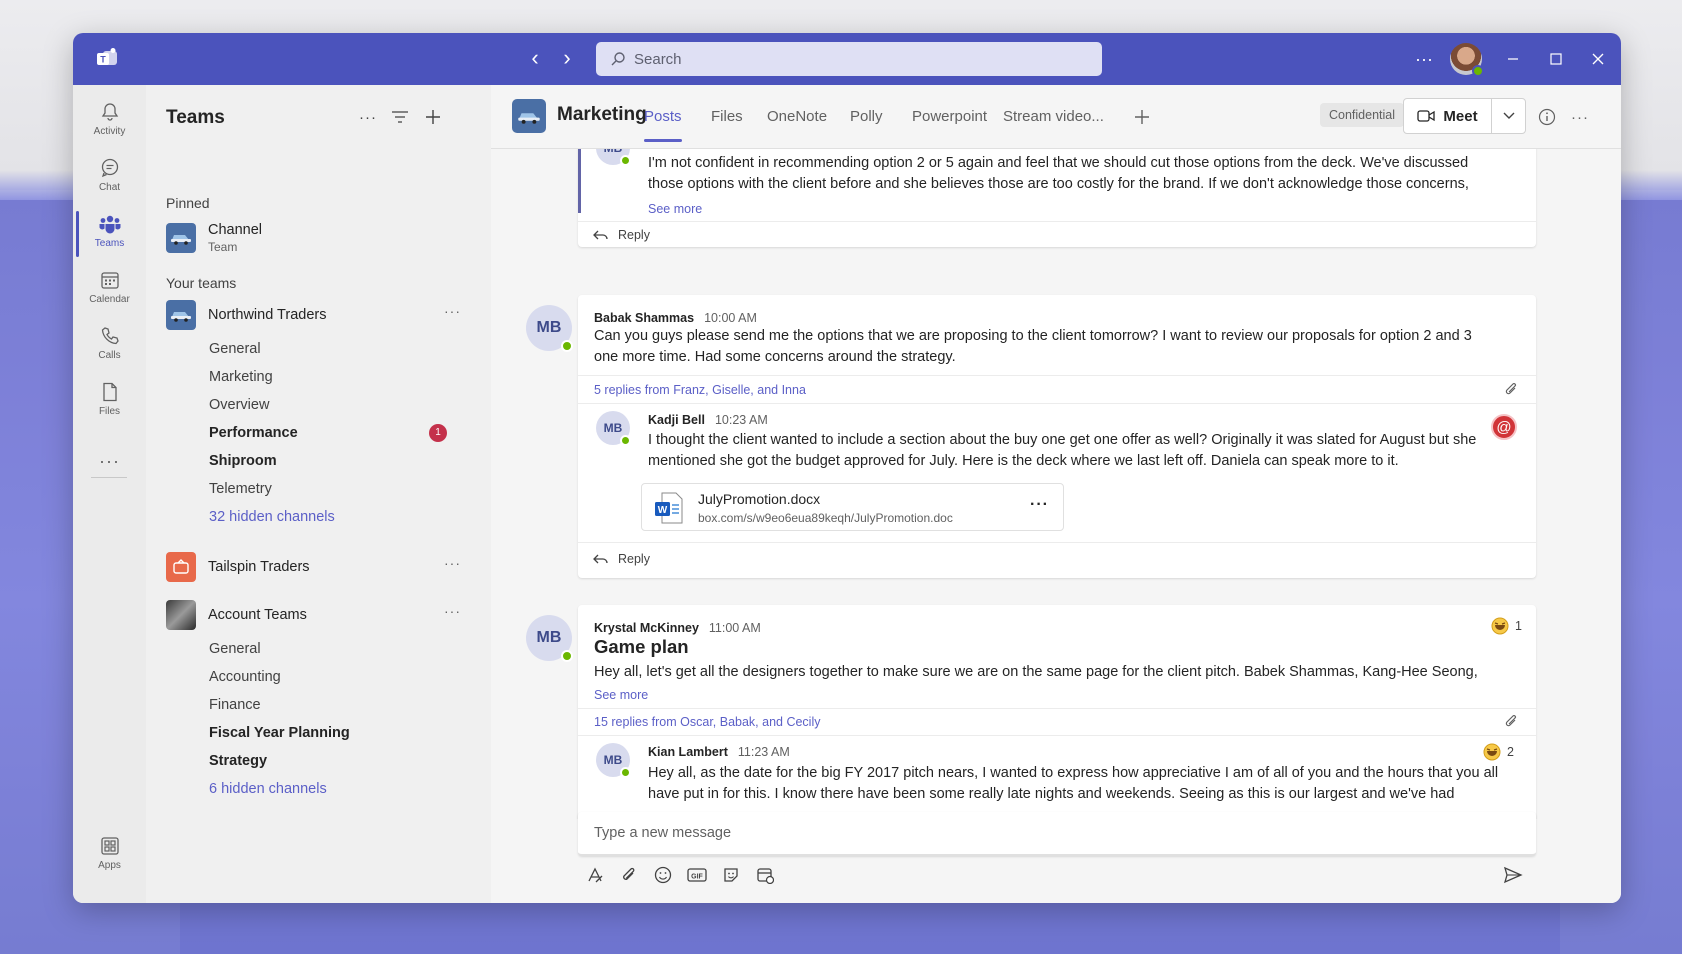  What do you see at coordinates (318, 615) in the screenshot?
I see `team-account-teams: Account Teams ···` at bounding box center [318, 615].